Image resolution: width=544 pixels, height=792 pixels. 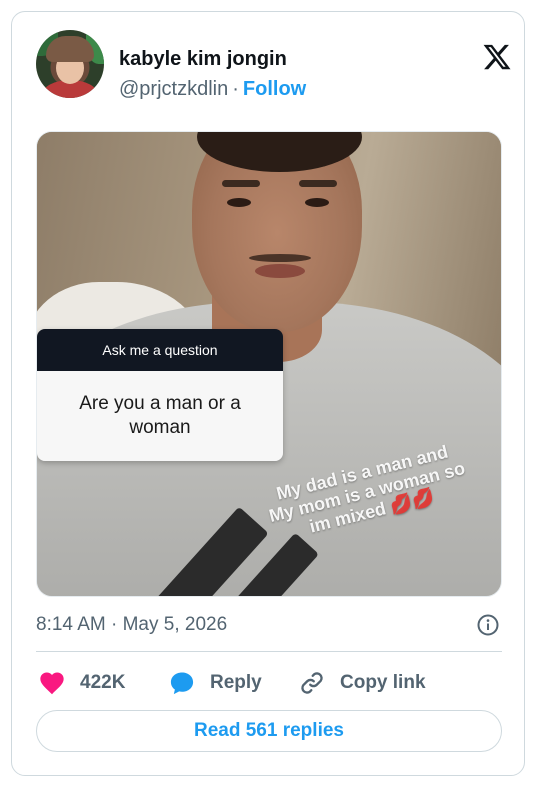 What do you see at coordinates (103, 682) in the screenshot?
I see `like-count: 422K` at bounding box center [103, 682].